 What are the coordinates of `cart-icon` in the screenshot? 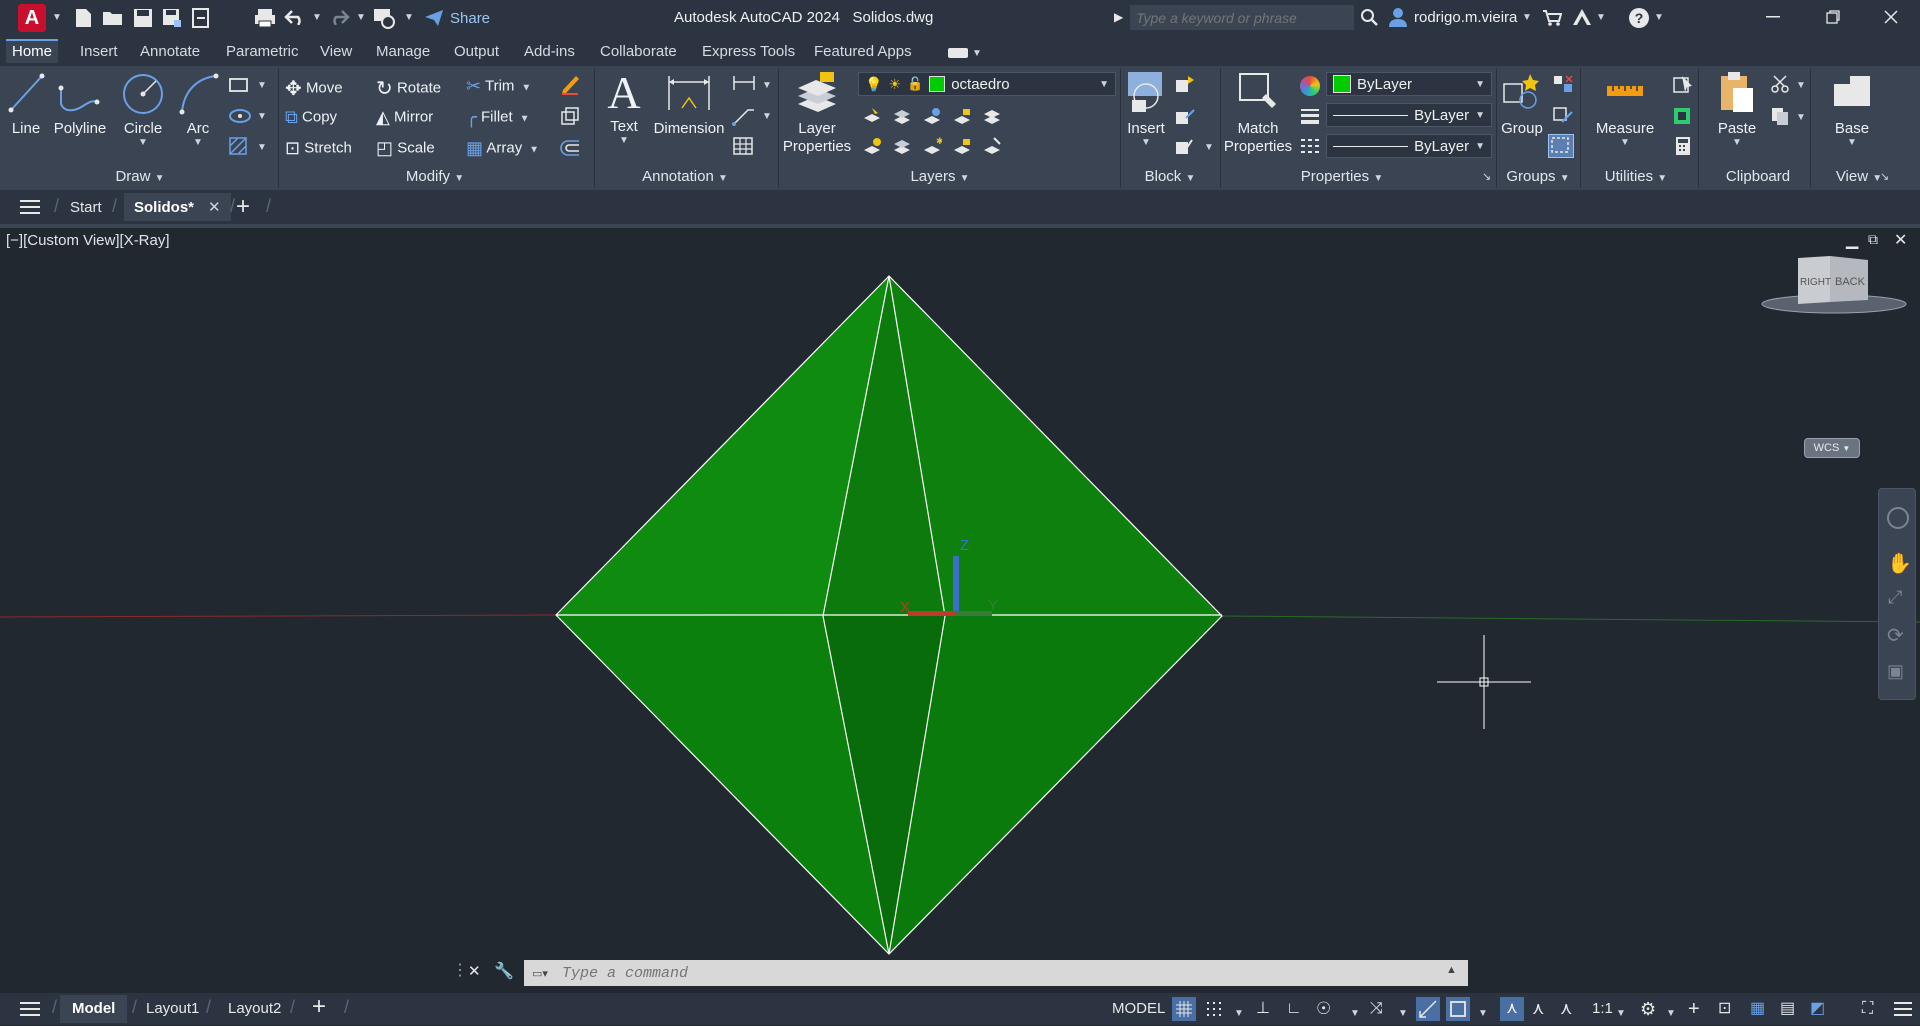 It's located at (1552, 18).